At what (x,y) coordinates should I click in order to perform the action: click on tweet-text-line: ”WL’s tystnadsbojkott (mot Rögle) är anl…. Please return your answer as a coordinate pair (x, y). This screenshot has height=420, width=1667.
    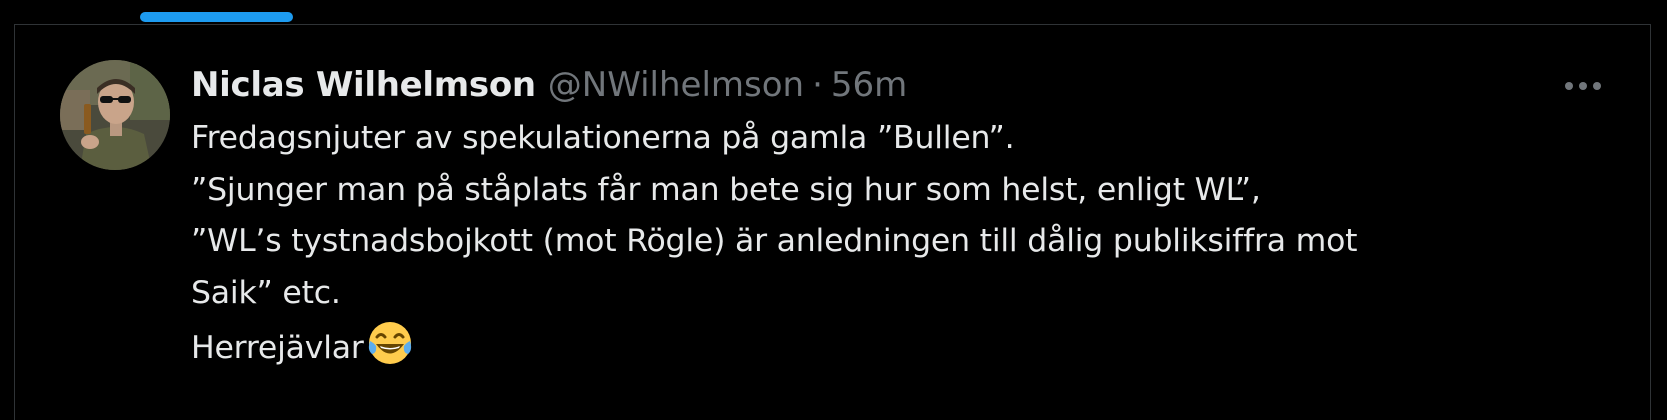
    Looking at the image, I should click on (774, 241).